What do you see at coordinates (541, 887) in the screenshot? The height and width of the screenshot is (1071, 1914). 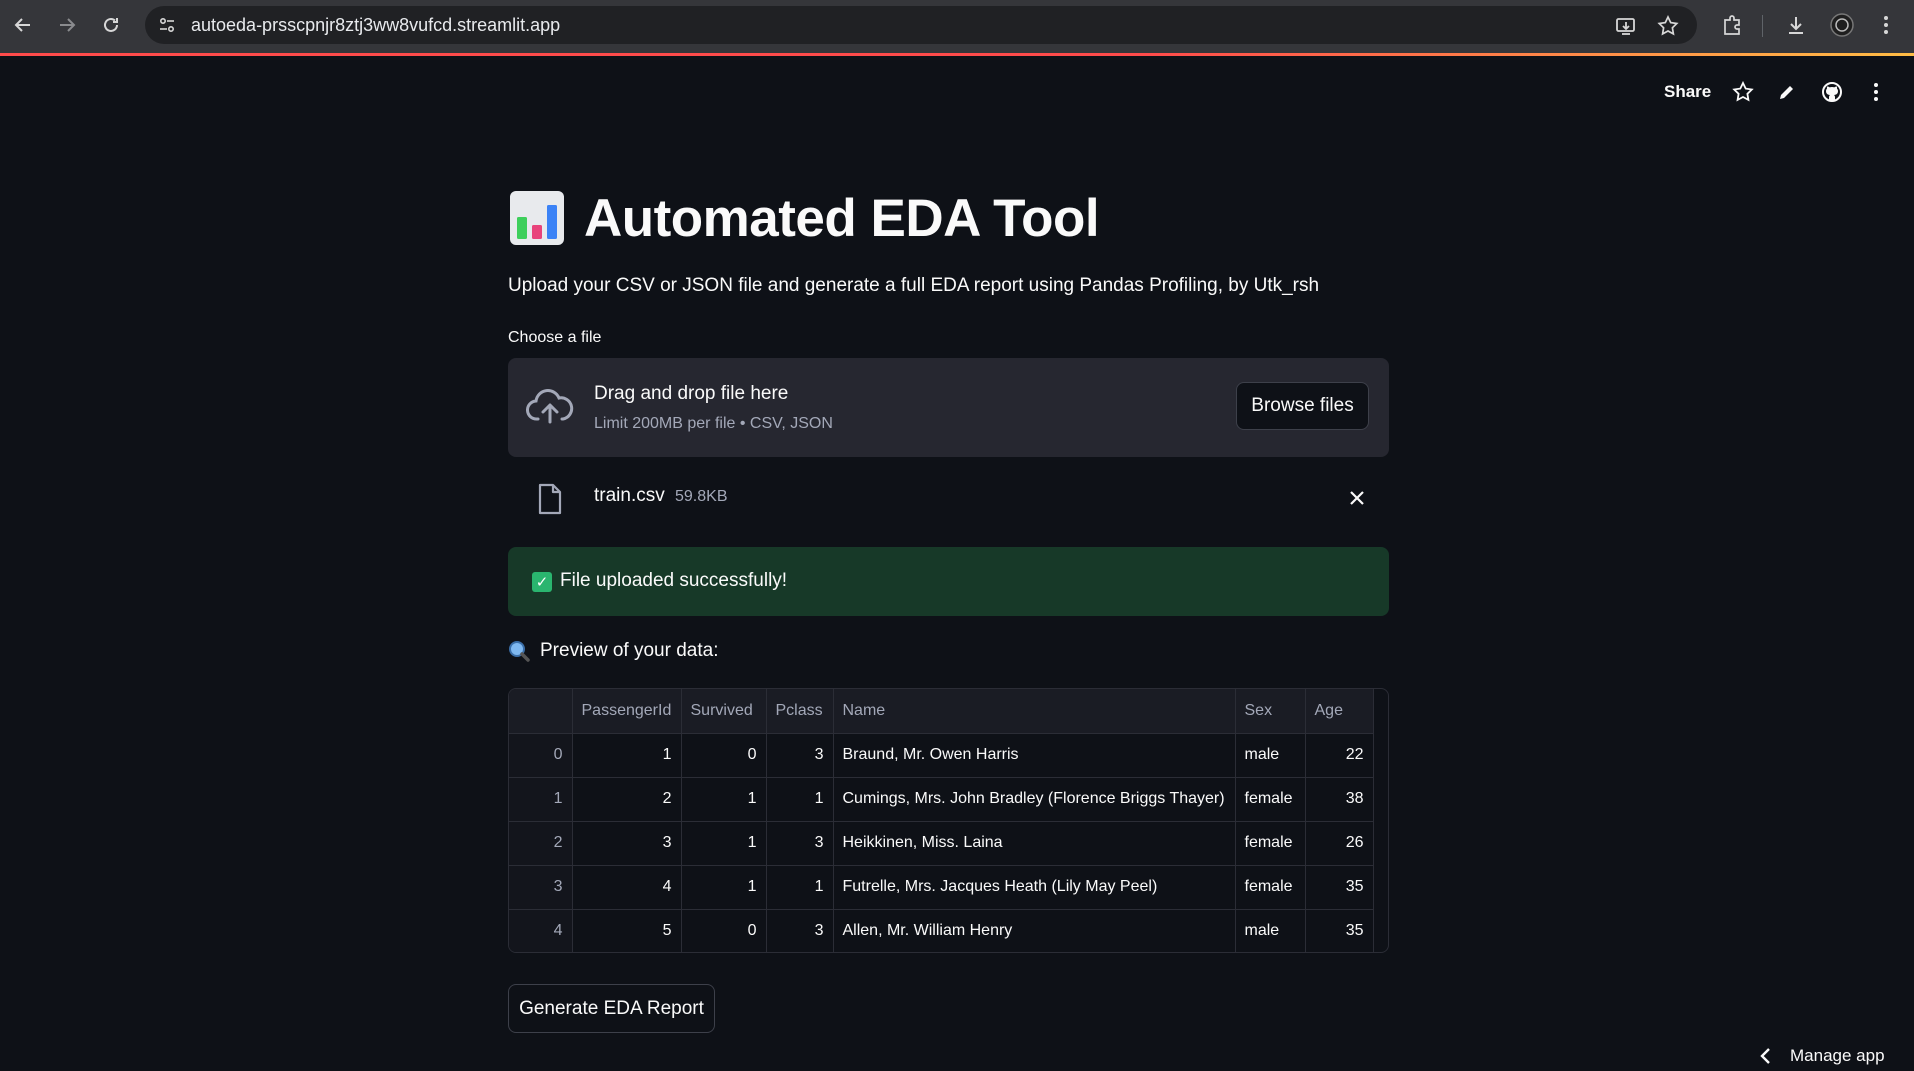 I see `row-index: 3` at bounding box center [541, 887].